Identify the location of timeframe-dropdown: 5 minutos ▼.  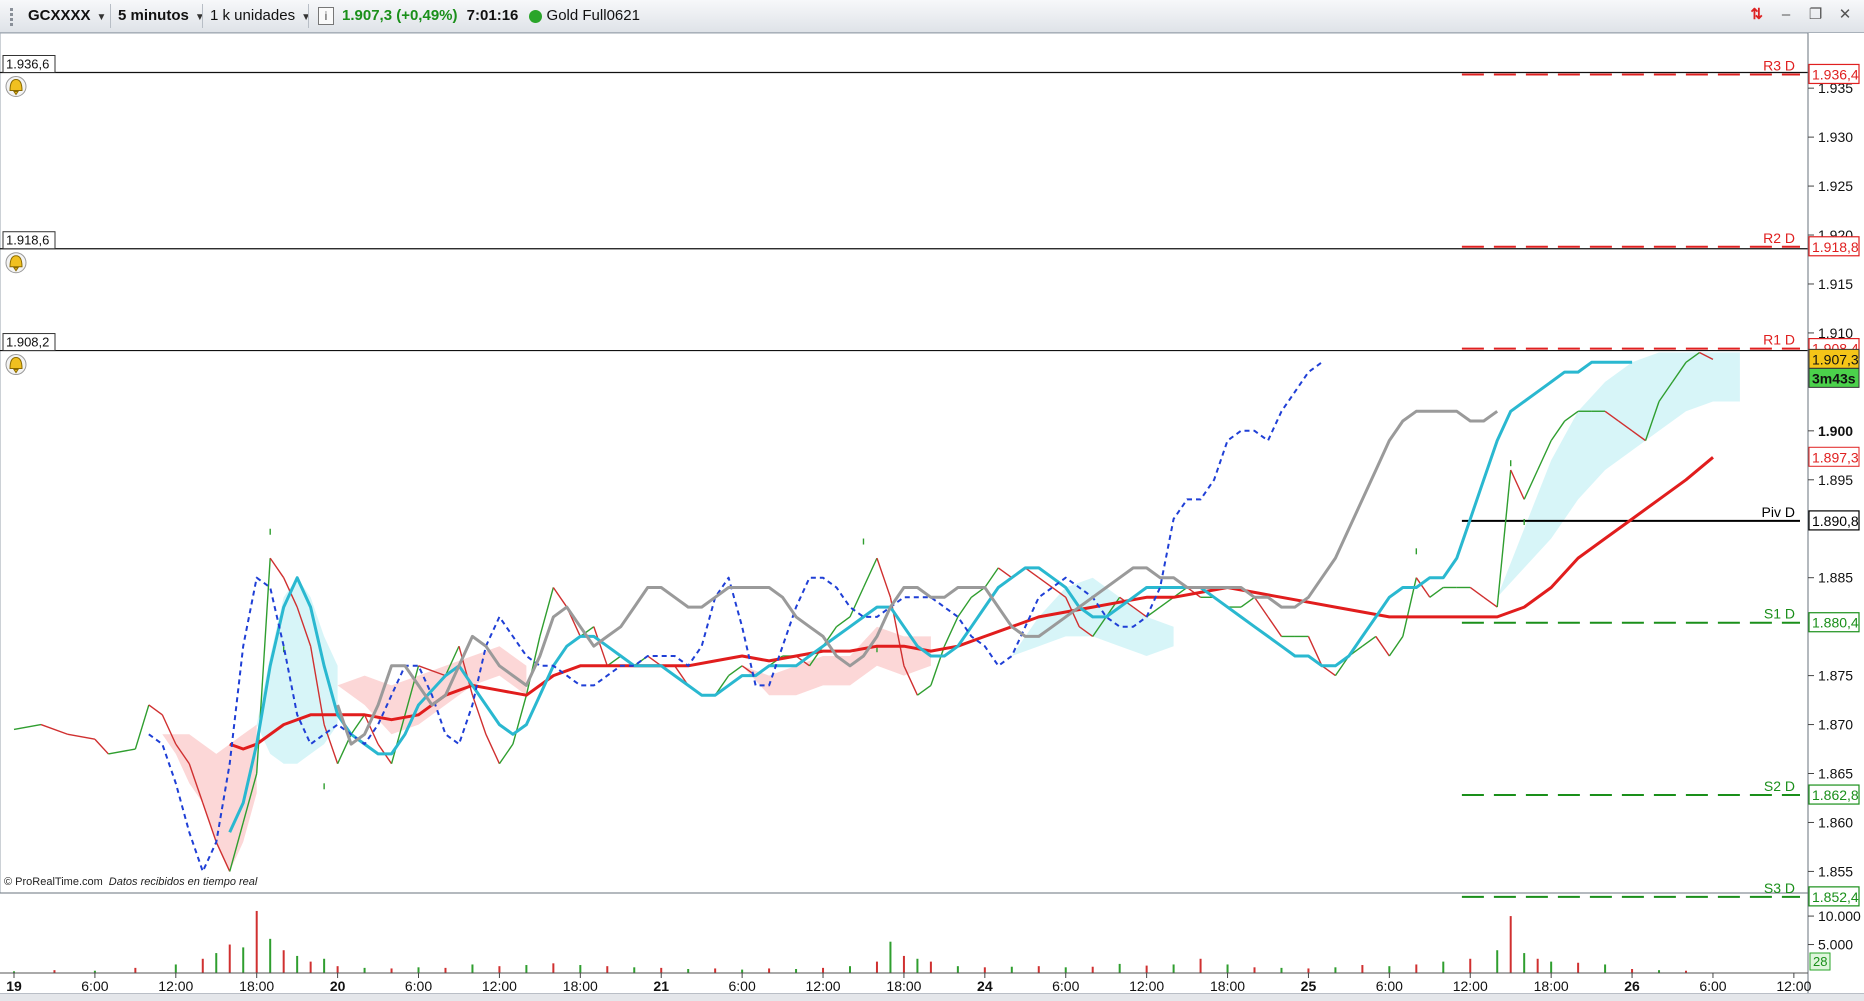
(161, 16).